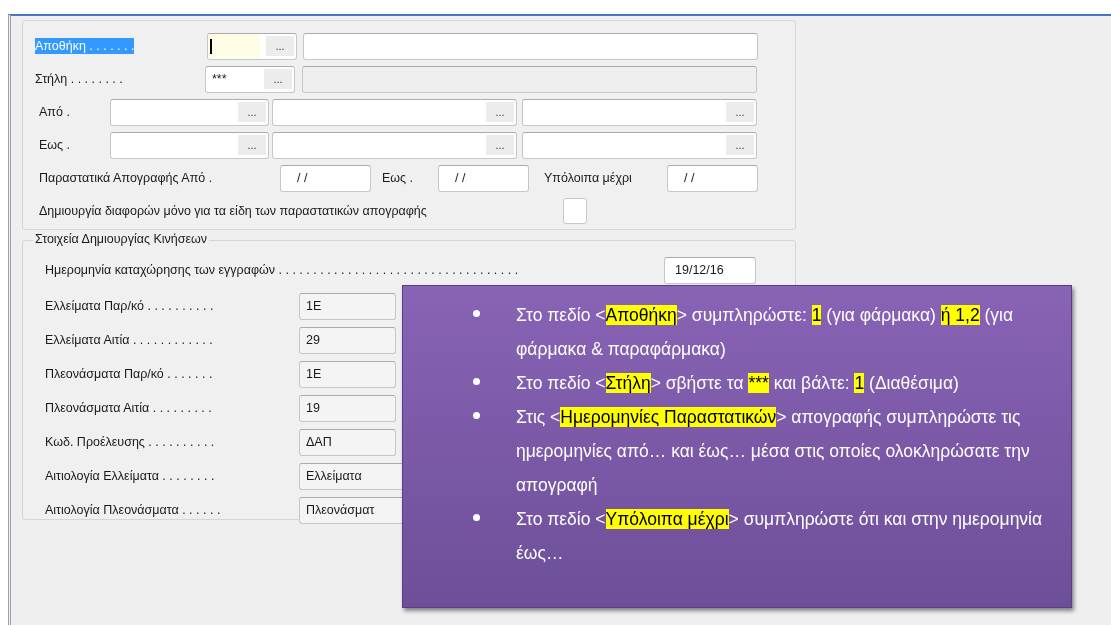 The height and width of the screenshot is (625, 1111). I want to click on field-label: Ελλείματα Παρ/κό . . . . . . . . . ., so click(130, 306).